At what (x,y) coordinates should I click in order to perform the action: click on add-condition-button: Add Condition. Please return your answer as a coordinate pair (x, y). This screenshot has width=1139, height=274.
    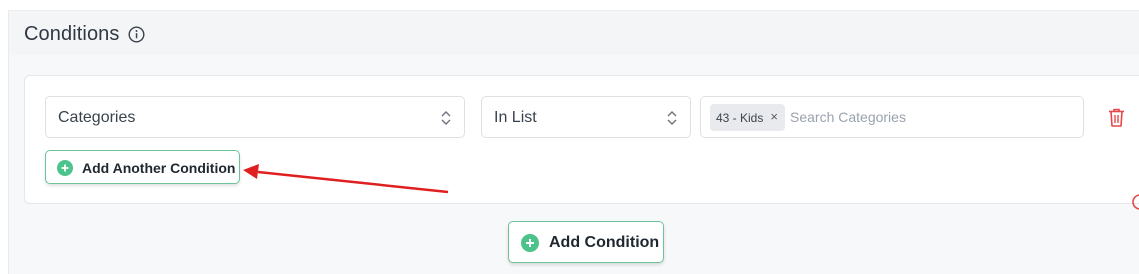
    Looking at the image, I should click on (586, 242).